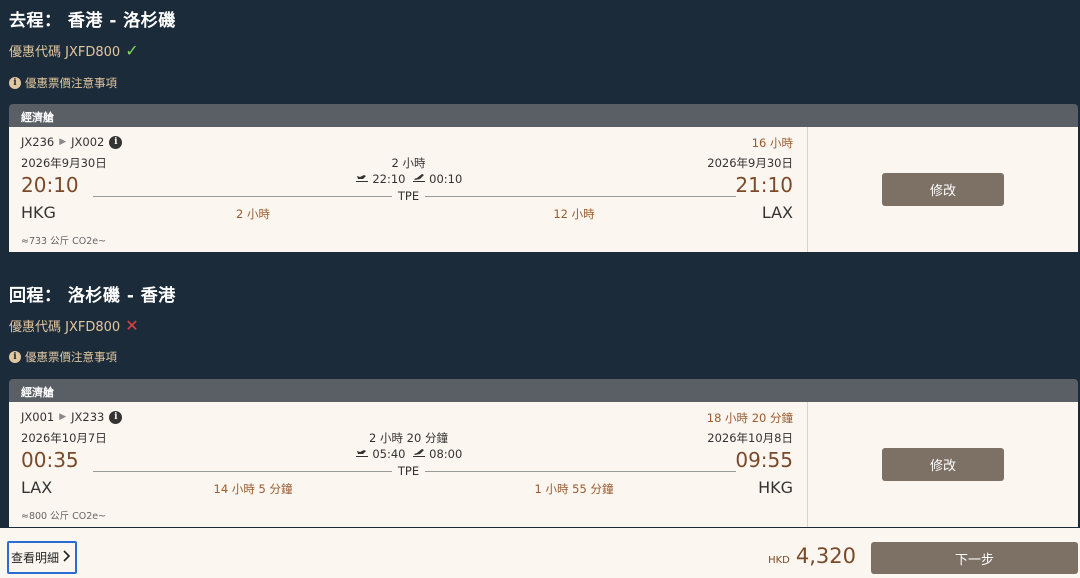 Image resolution: width=1080 pixels, height=578 pixels. I want to click on inbound-cabin: 經濟艙, so click(543, 390).